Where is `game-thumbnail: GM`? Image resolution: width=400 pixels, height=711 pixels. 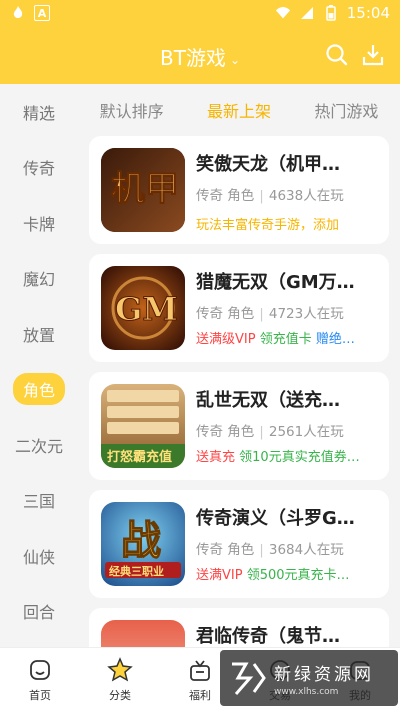
game-thumbnail: GM is located at coordinates (143, 308).